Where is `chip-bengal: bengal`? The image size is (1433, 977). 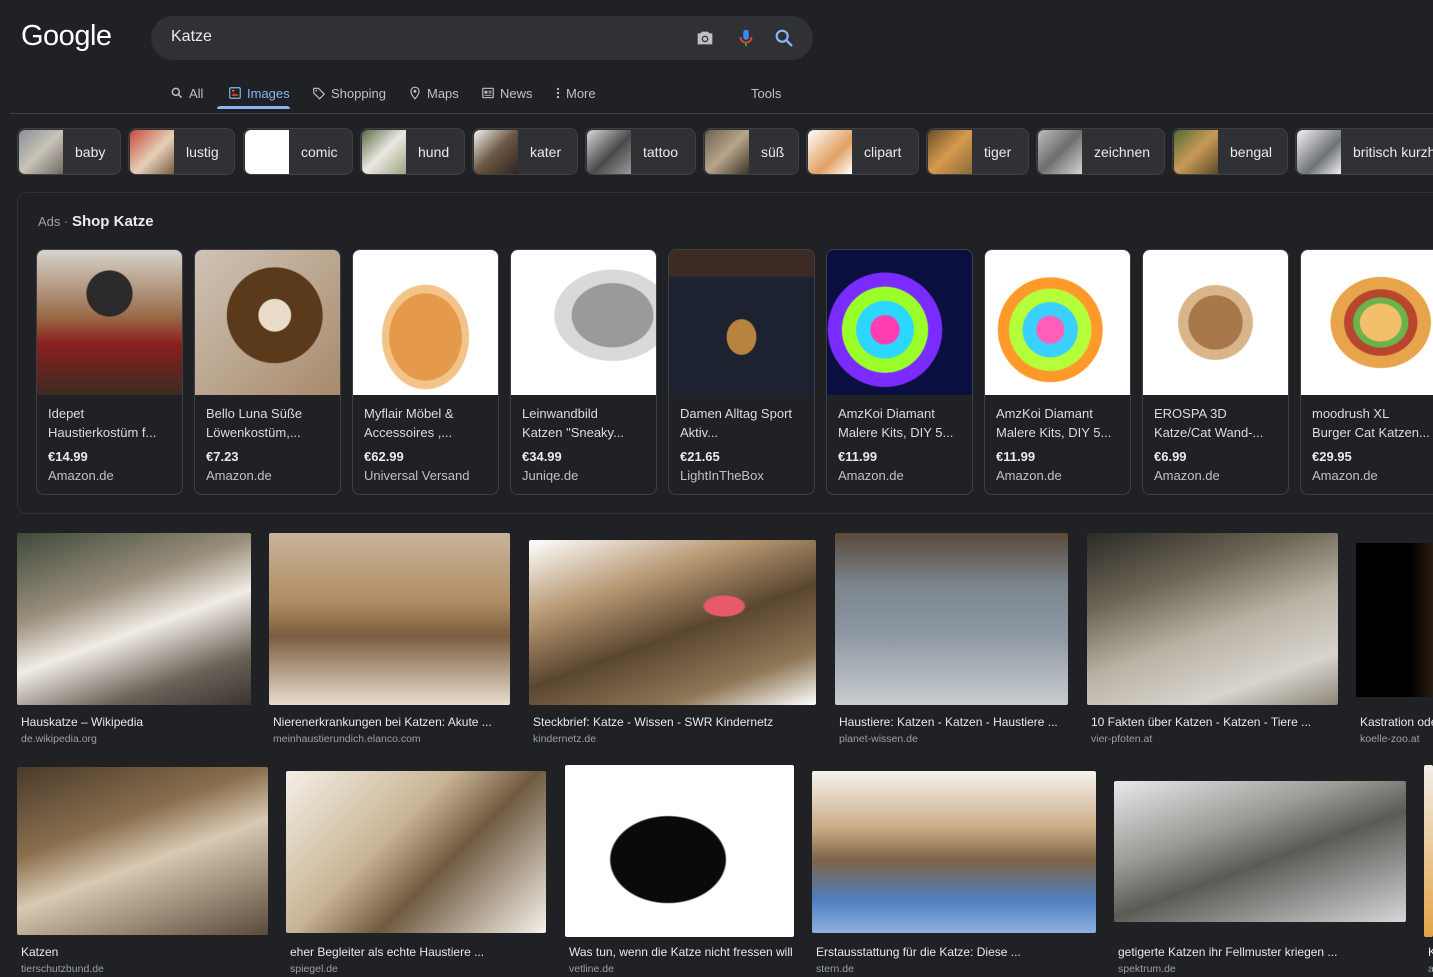
chip-bengal: bengal is located at coordinates (1230, 151).